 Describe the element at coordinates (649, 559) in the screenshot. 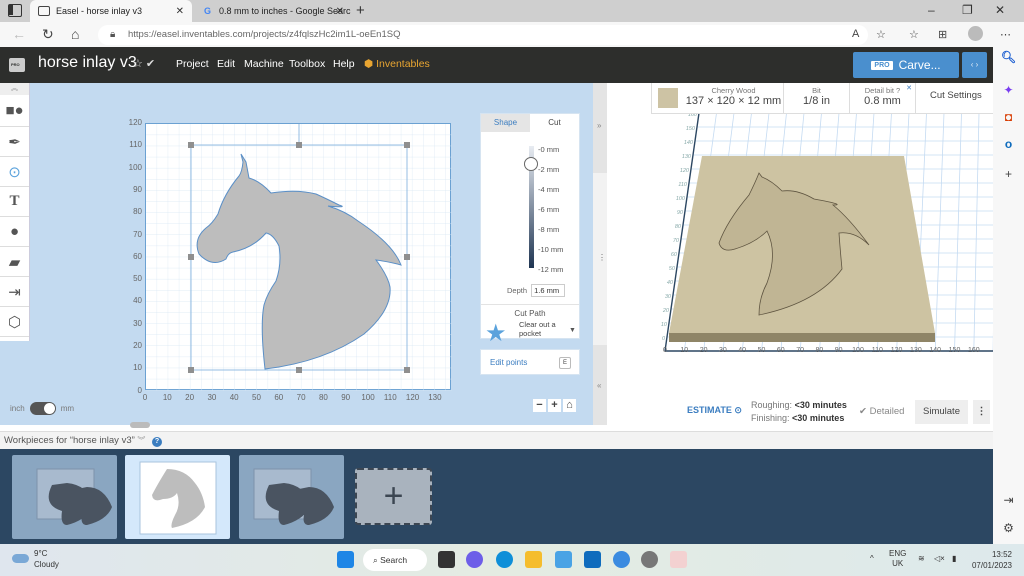

I see `settings-icon` at that location.